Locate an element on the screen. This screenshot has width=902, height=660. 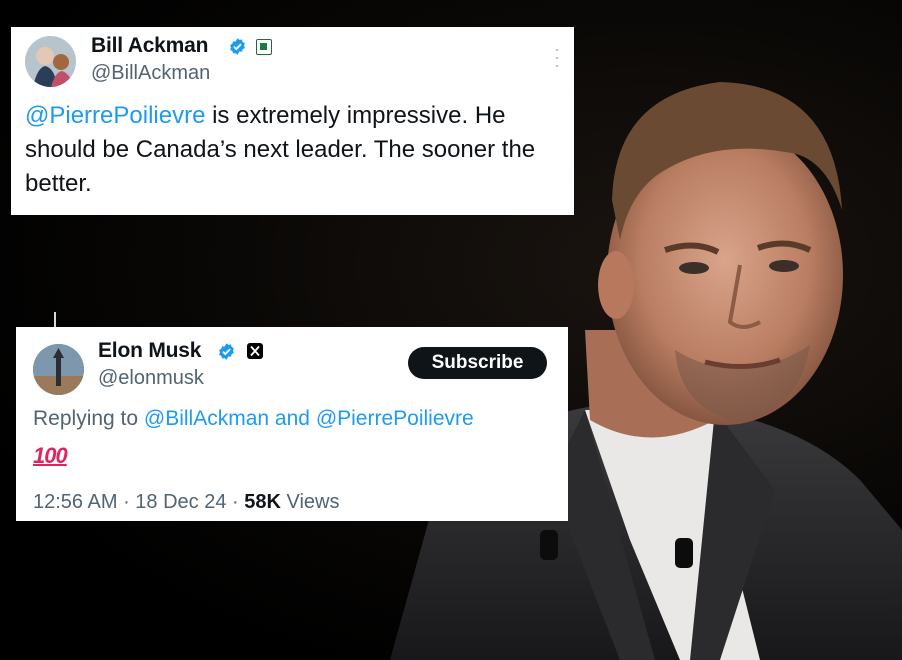
reply-prefix: Replying to is located at coordinates (88, 418).